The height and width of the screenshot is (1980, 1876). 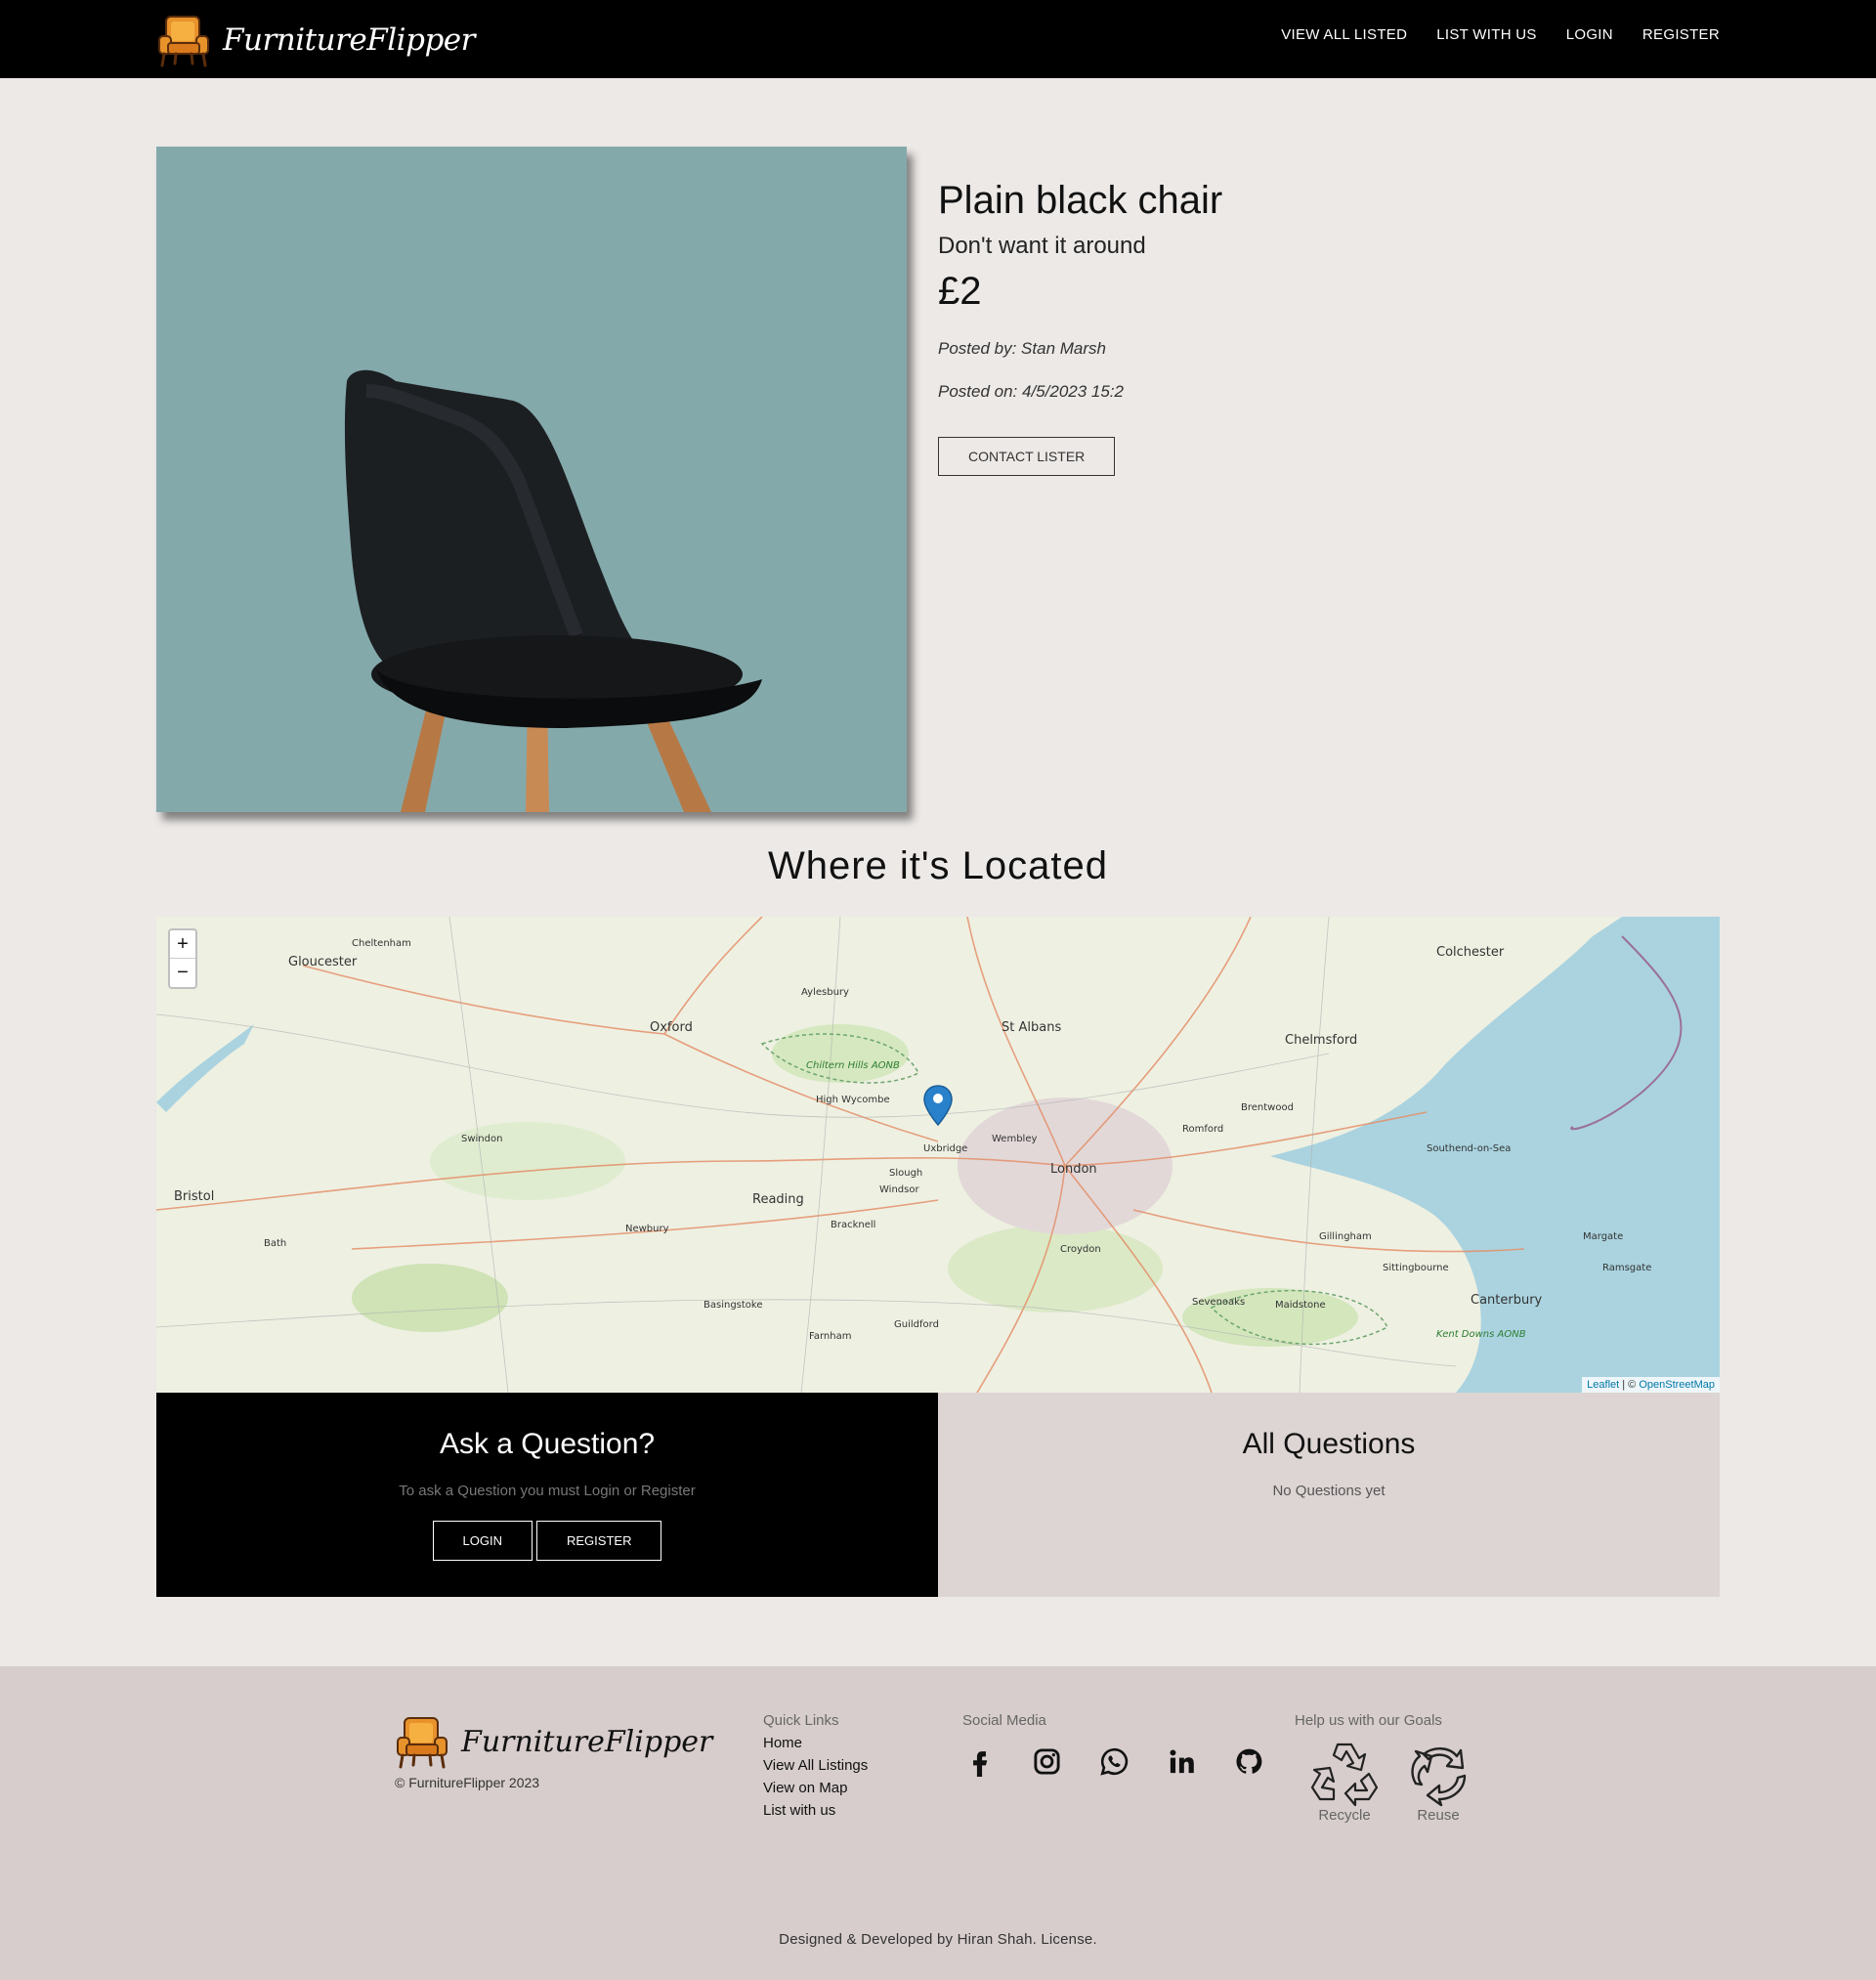 I want to click on map-place-label: Romford, so click(x=1203, y=1129).